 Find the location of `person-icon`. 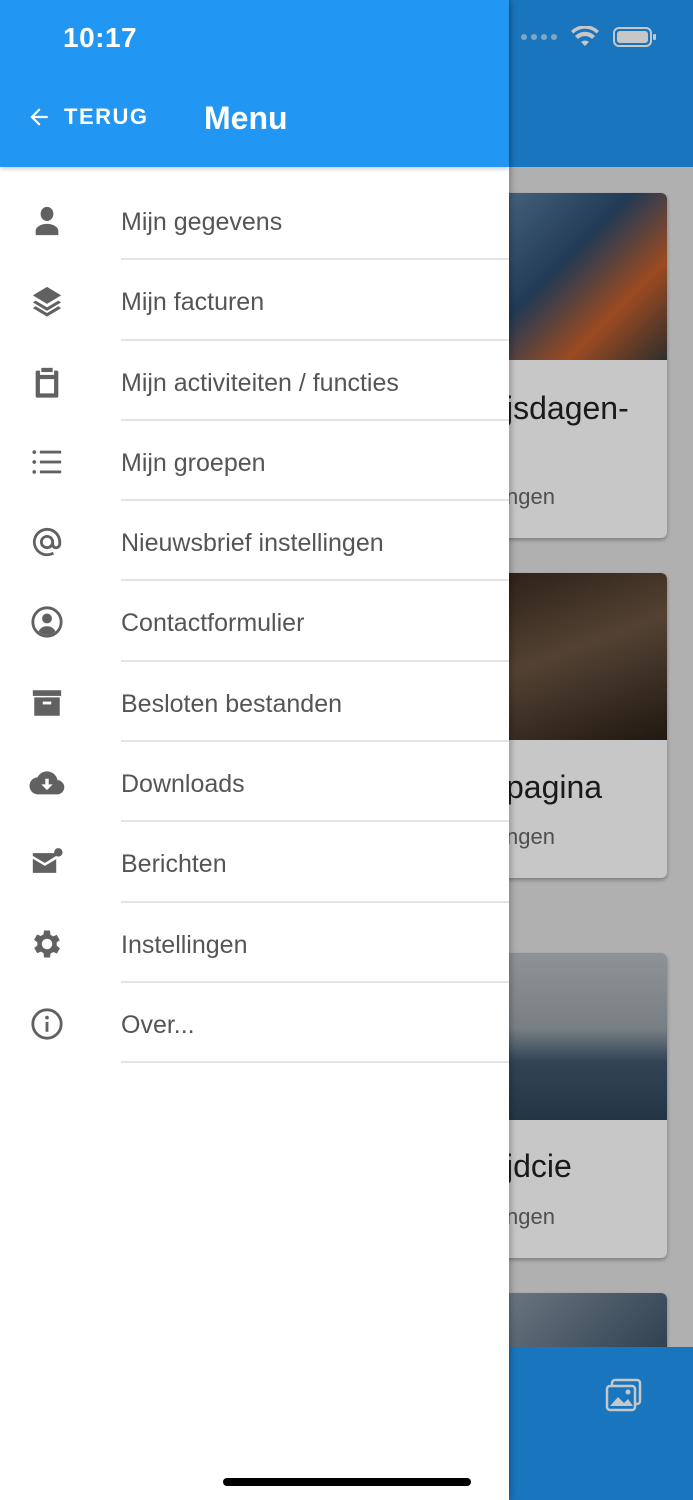

person-icon is located at coordinates (47, 221).